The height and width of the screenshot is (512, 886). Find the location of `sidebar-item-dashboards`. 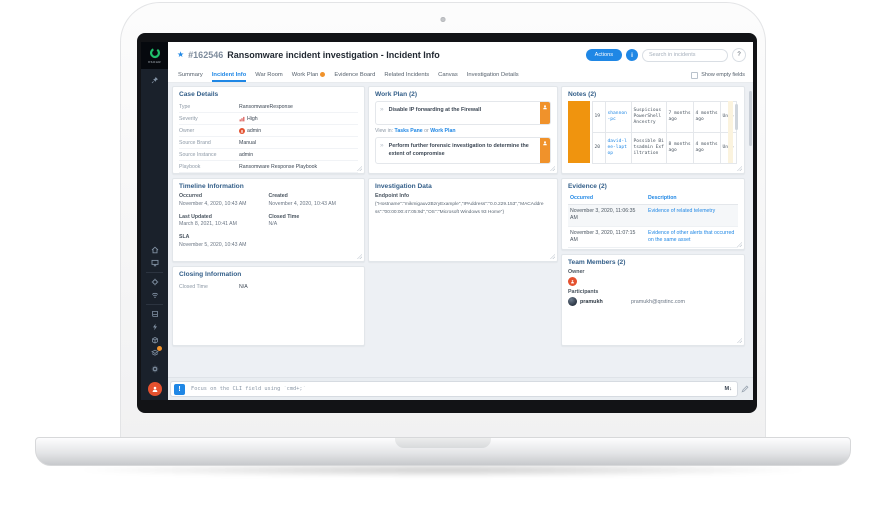

sidebar-item-dashboards is located at coordinates (155, 263).